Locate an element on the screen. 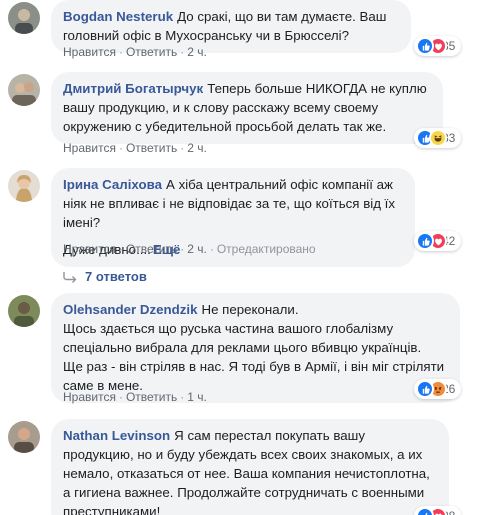  comment-actions: Нравится · Ответить · 1 ч. is located at coordinates (135, 397).